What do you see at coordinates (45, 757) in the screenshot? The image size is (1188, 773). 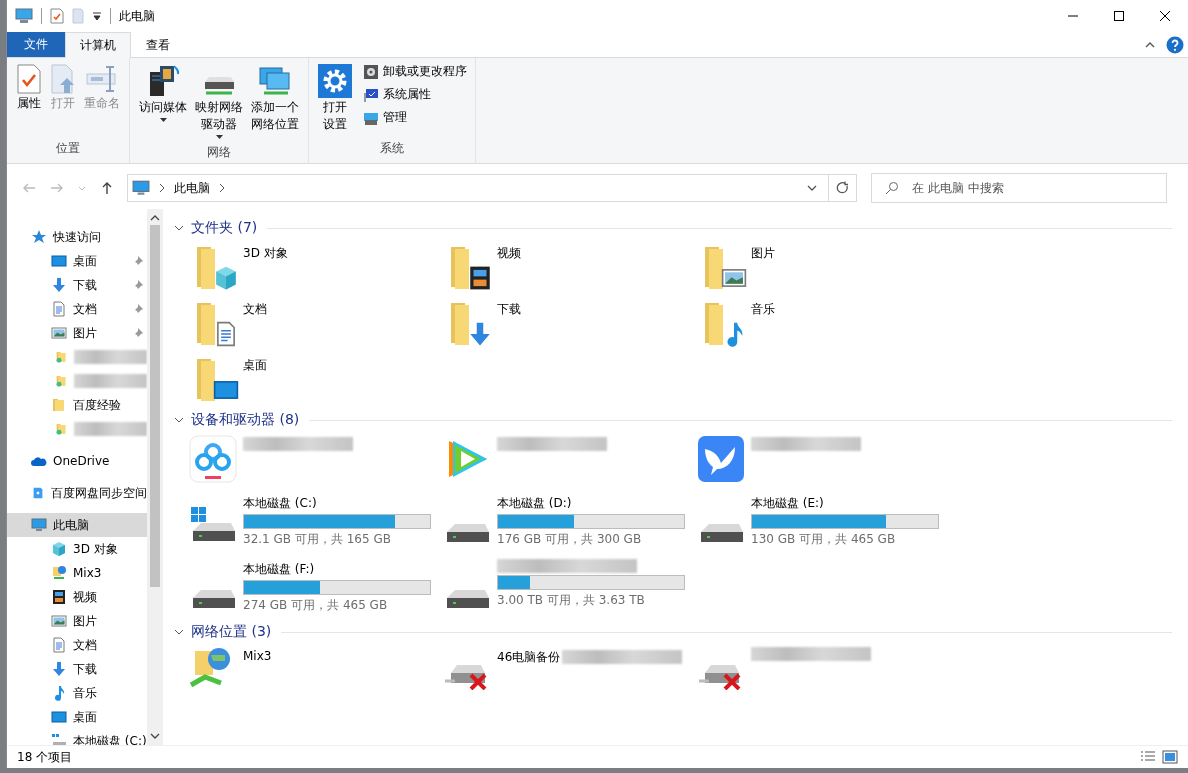 I see `item-count: 18 个项目` at bounding box center [45, 757].